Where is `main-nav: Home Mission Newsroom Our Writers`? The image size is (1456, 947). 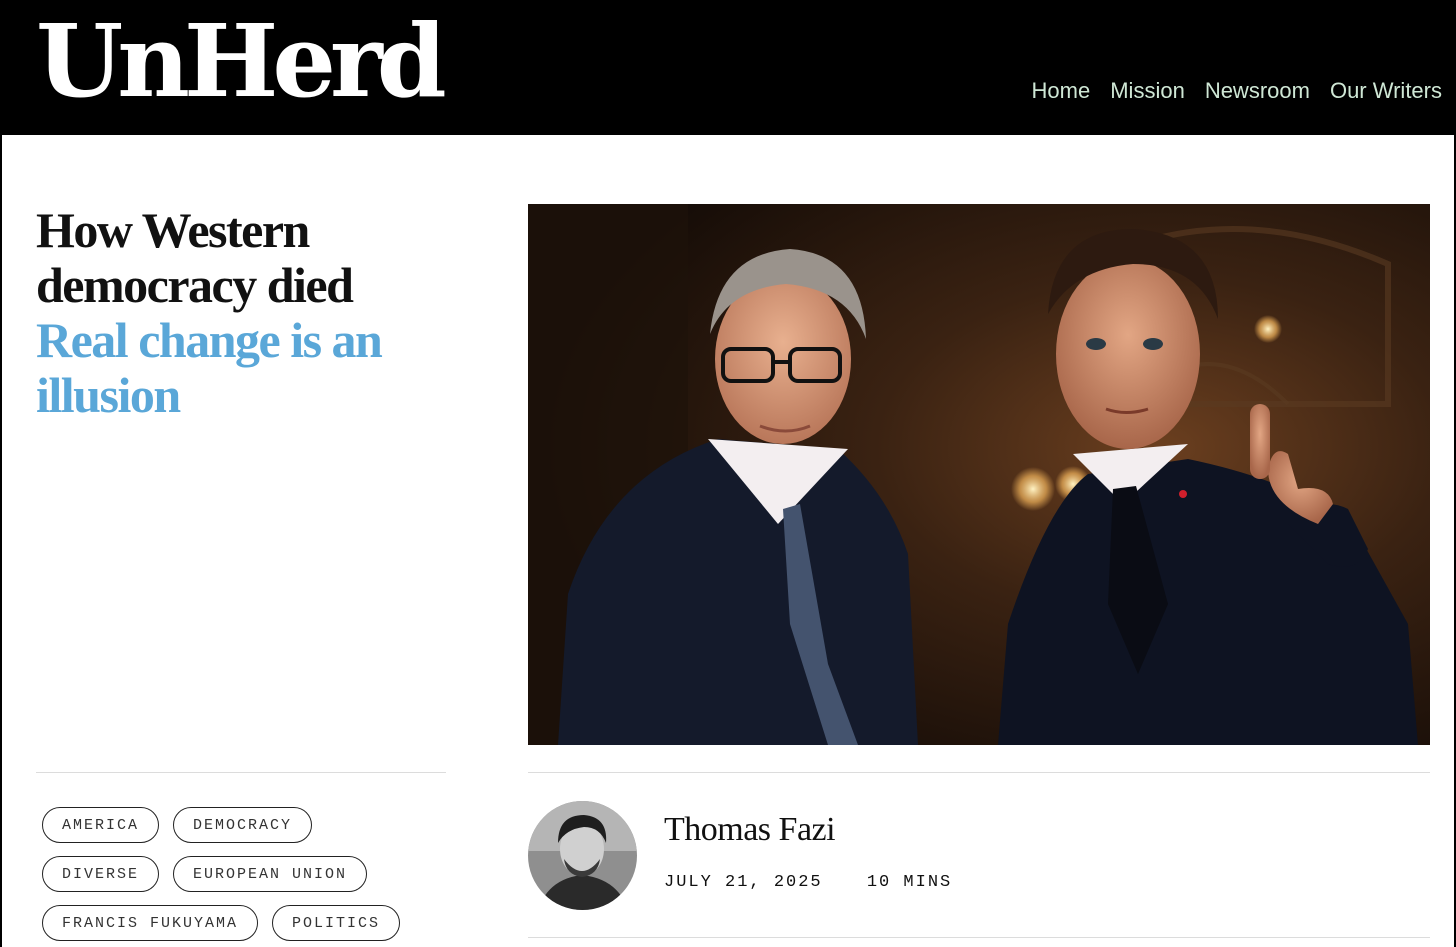 main-nav: Home Mission Newsroom Our Writers is located at coordinates (1237, 91).